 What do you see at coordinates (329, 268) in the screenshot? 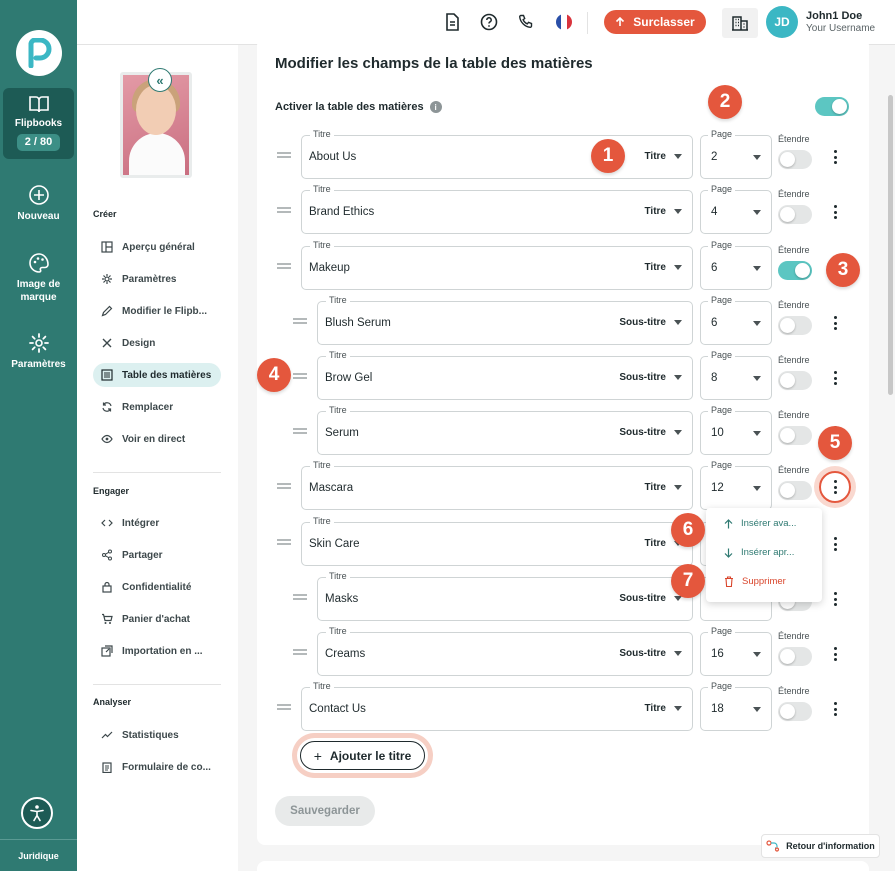
I see `title-input: Makeup` at bounding box center [329, 268].